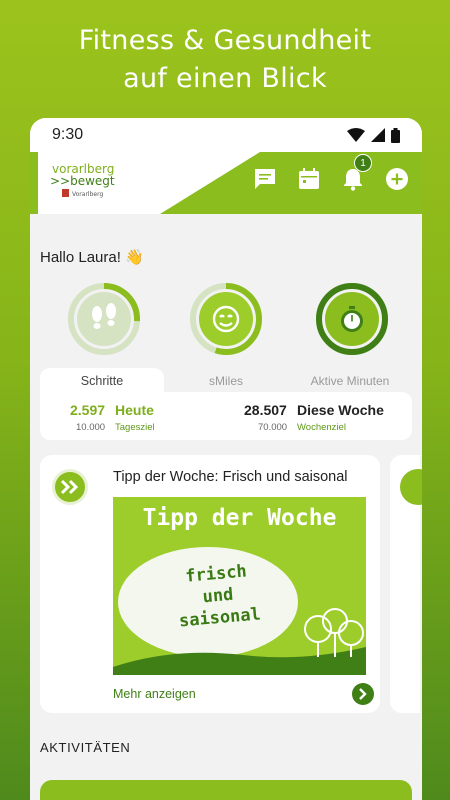 The height and width of the screenshot is (800, 450). I want to click on header-actions: 1, so click(331, 173).